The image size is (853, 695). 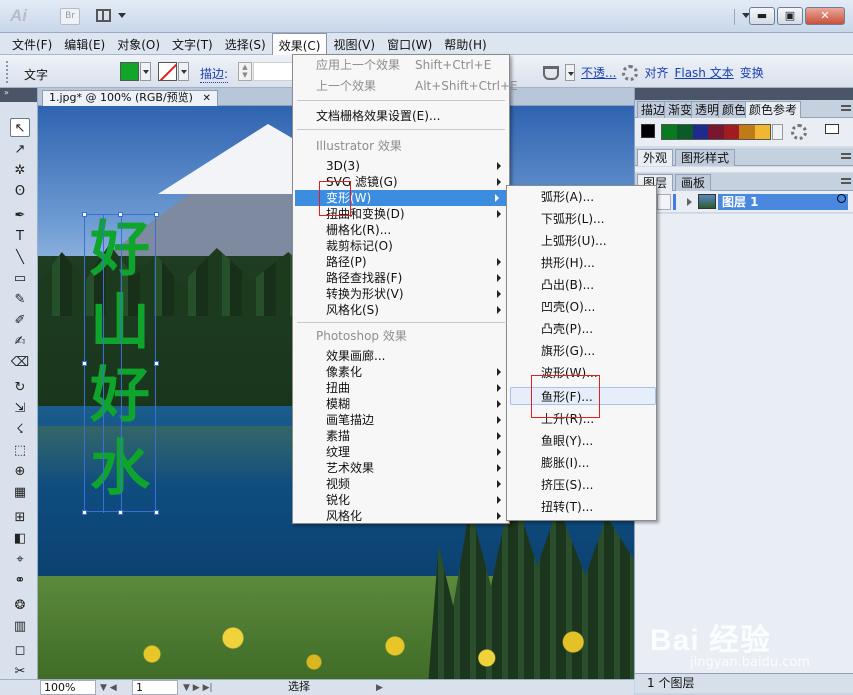 What do you see at coordinates (401, 372) in the screenshot?
I see `menu-item-pixelate: 像素化` at bounding box center [401, 372].